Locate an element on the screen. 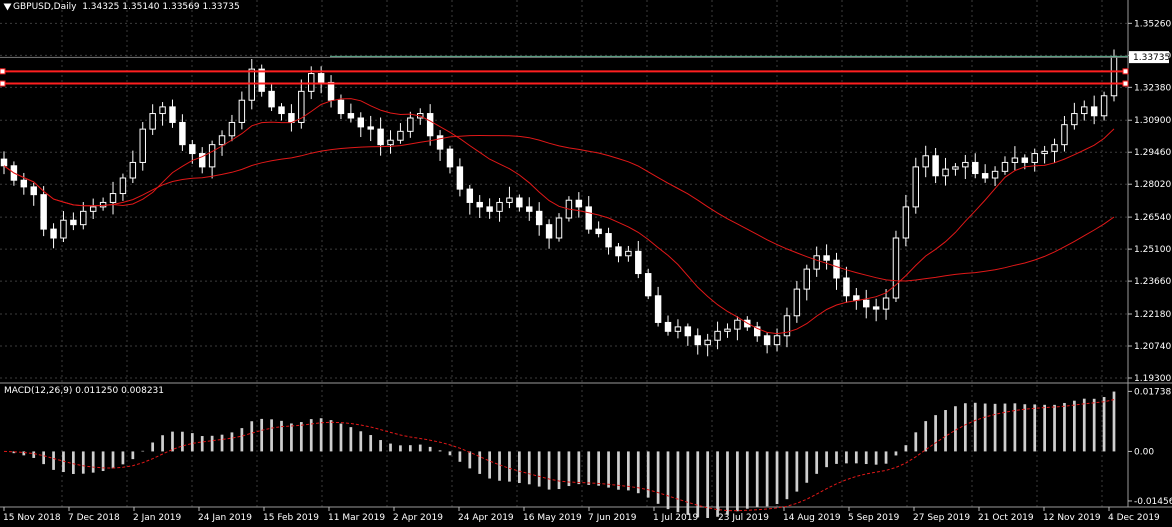 The image size is (1172, 527). price-tick-label: 1.22180 is located at coordinates (1152, 315).